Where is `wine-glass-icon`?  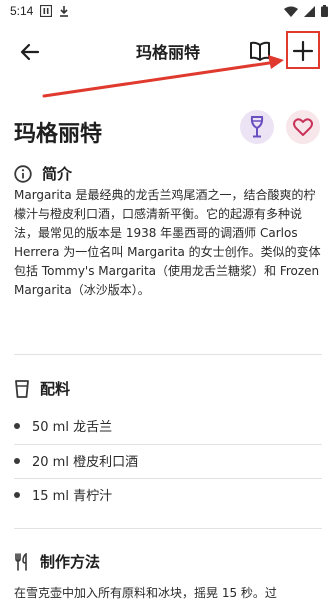 wine-glass-icon is located at coordinates (257, 127).